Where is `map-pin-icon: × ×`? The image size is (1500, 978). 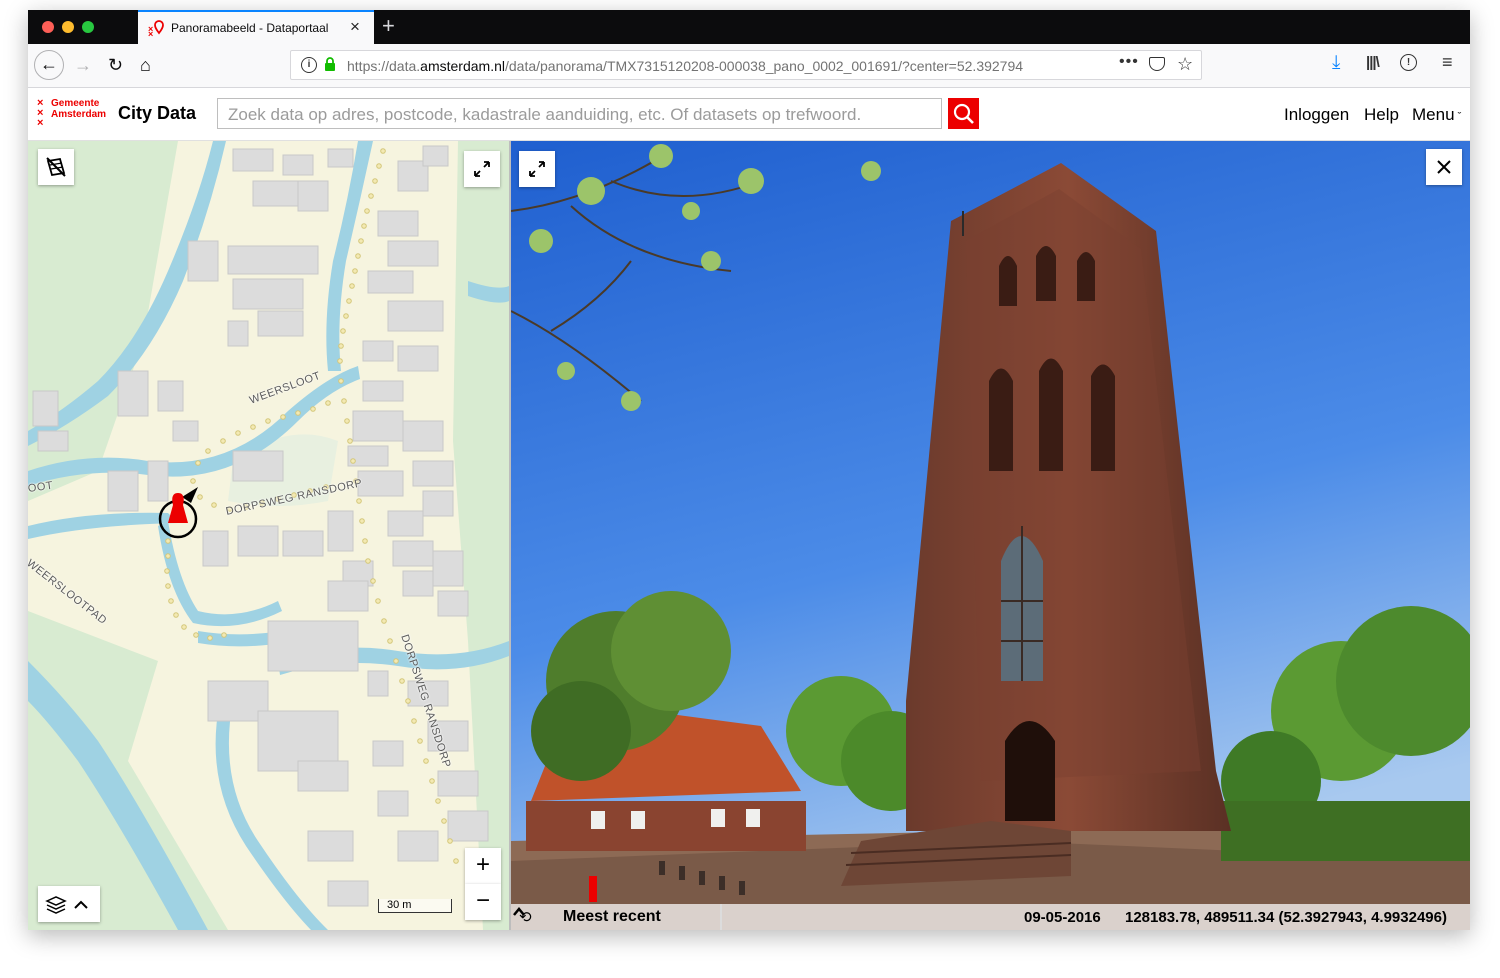
map-pin-icon: × × is located at coordinates (157, 29).